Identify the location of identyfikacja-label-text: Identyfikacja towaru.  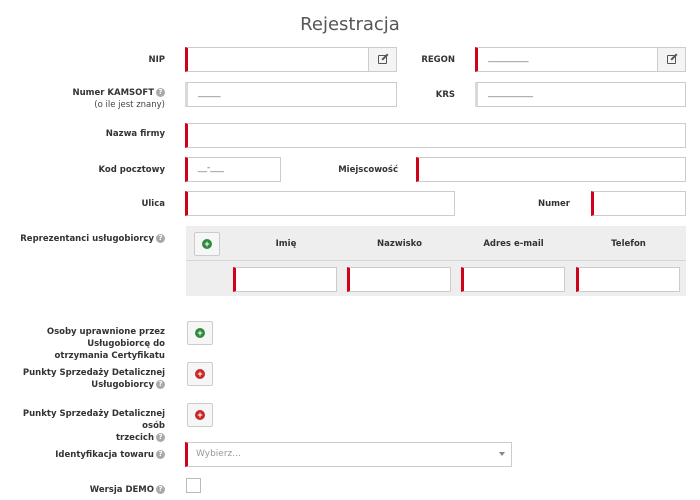
(104, 455).